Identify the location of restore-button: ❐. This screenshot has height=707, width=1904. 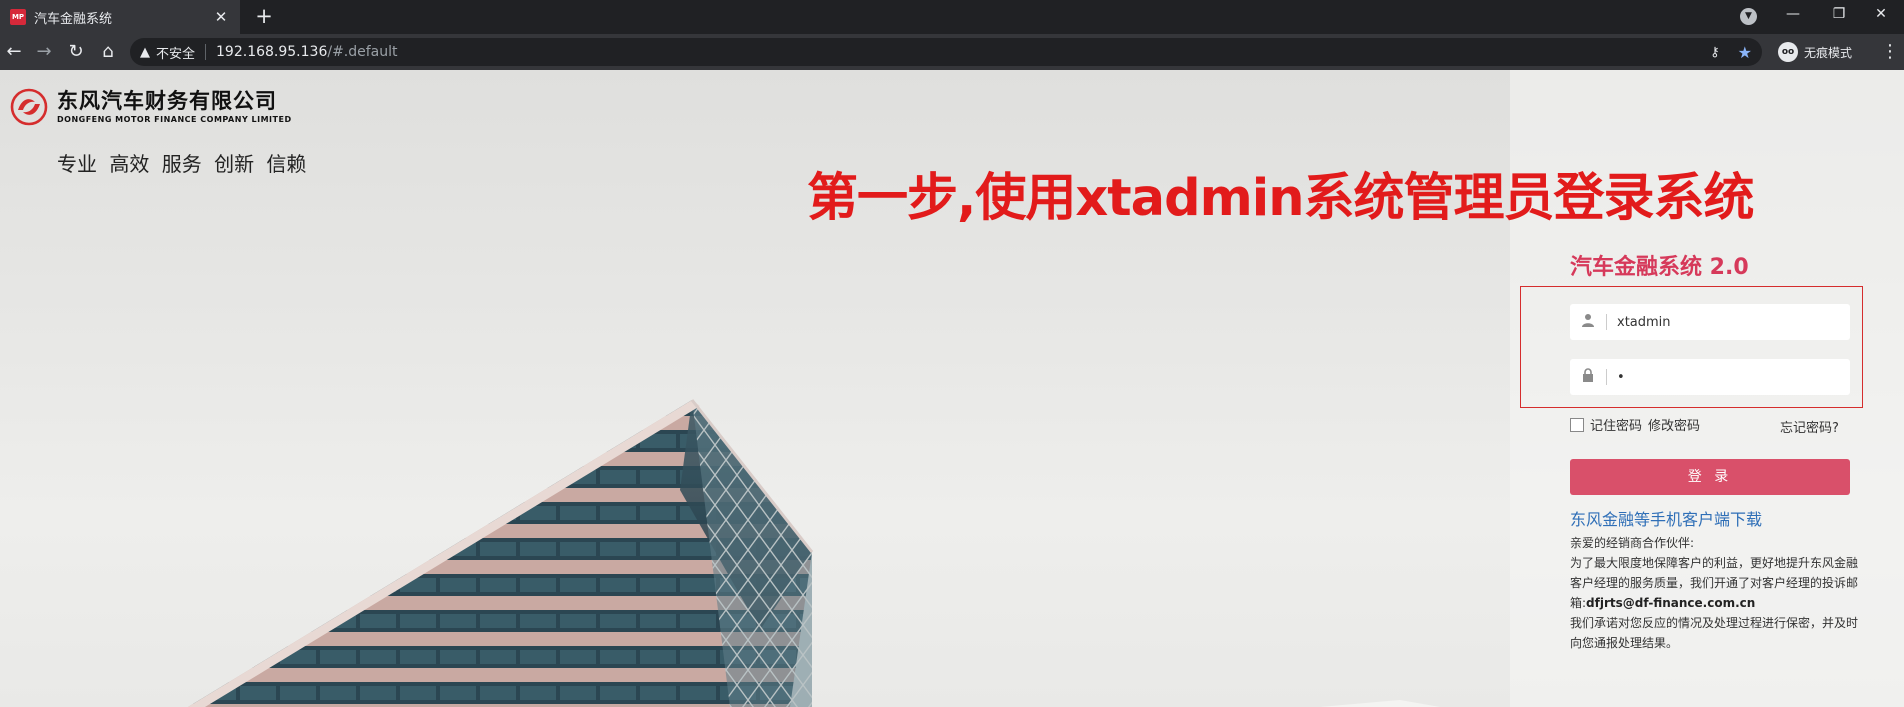
(1839, 15).